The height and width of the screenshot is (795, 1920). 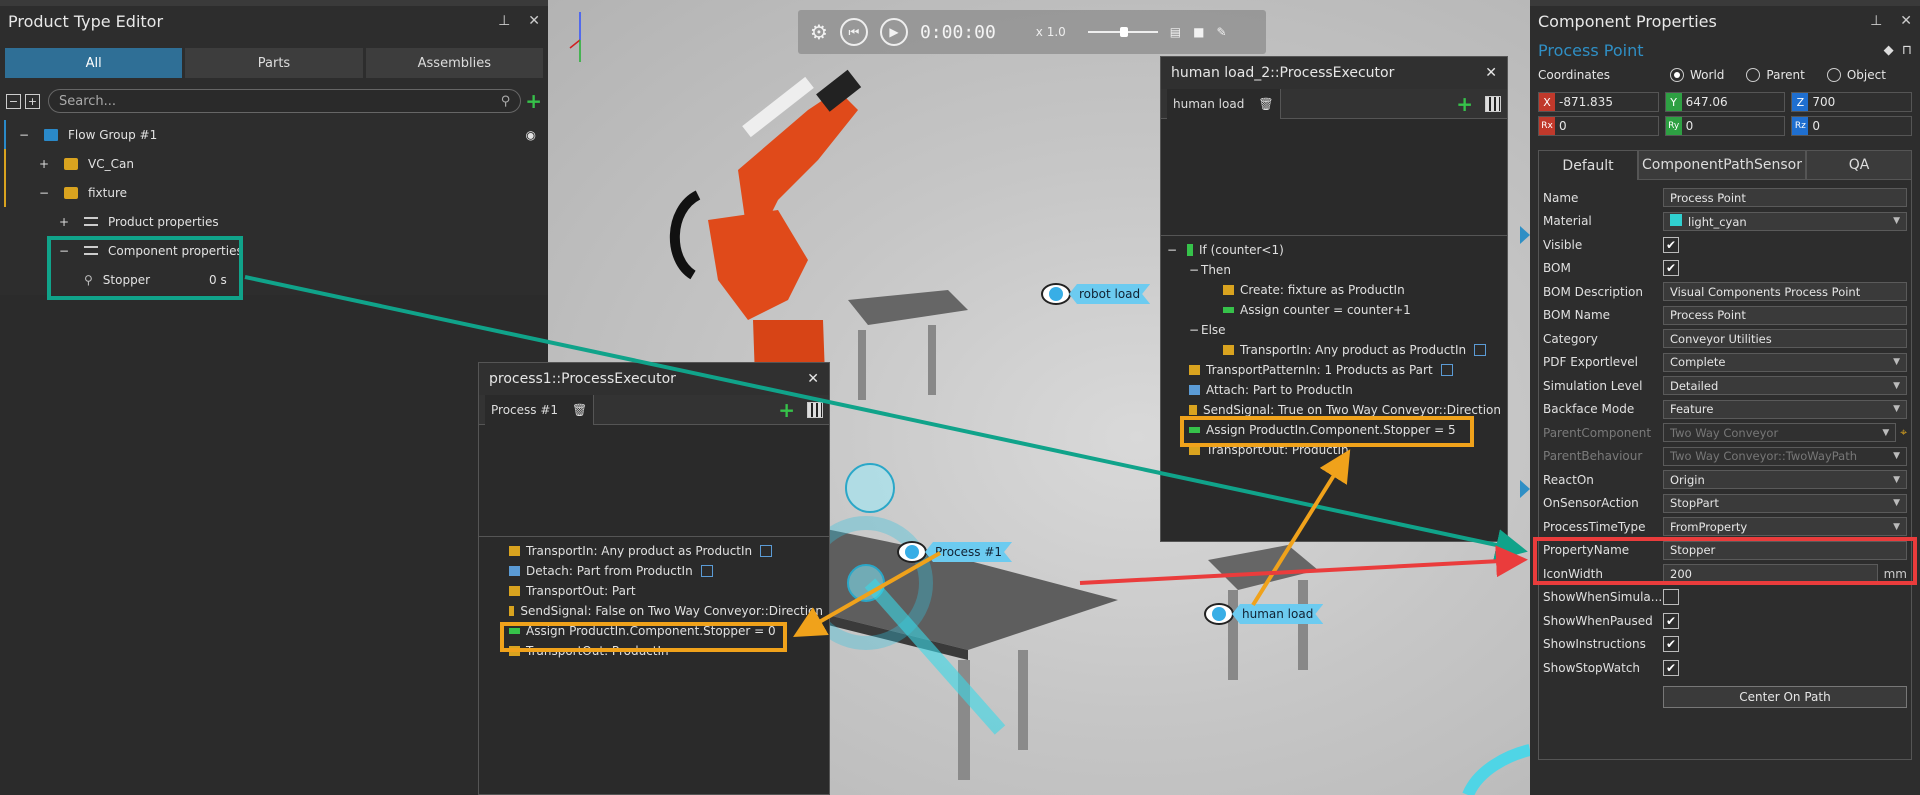 I want to click on arrow-red, so click(x=1303, y=565).